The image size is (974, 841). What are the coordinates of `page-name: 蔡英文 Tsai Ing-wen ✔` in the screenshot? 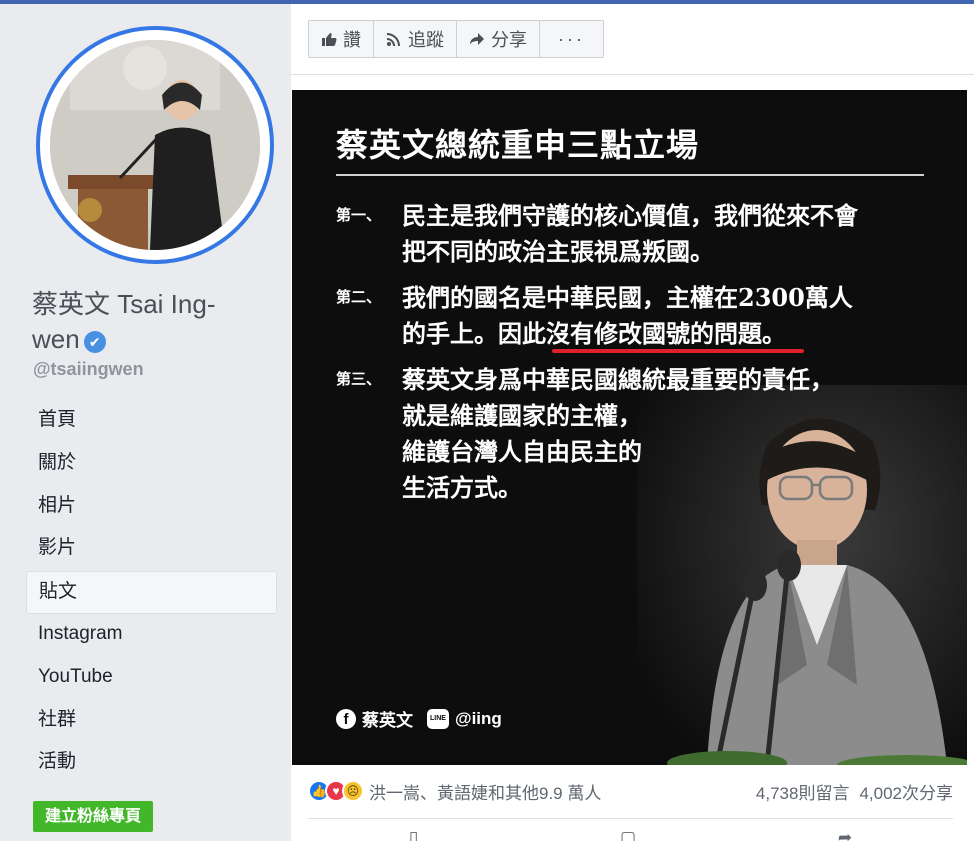 It's located at (147, 322).